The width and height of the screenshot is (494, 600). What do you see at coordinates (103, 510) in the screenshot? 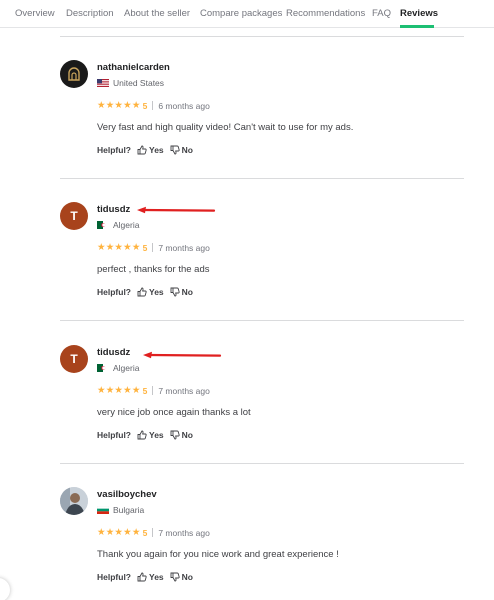
I see `bulgaria-flag-icon` at bounding box center [103, 510].